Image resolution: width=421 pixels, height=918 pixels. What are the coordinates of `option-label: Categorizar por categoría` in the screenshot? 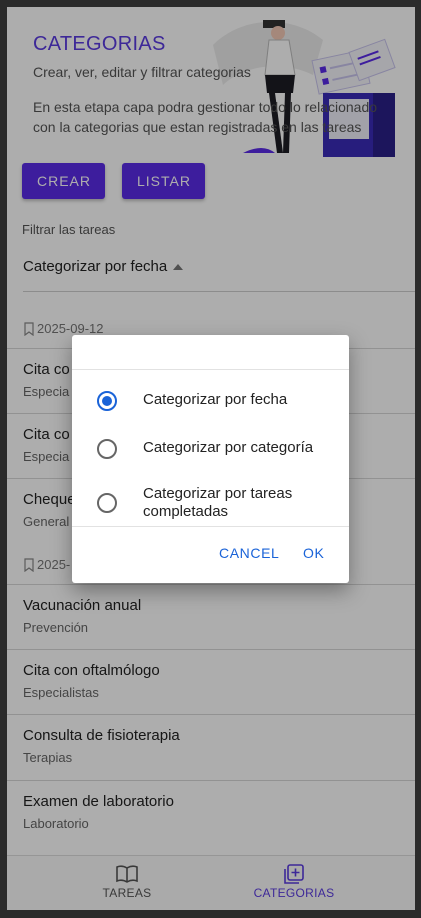 It's located at (228, 447).